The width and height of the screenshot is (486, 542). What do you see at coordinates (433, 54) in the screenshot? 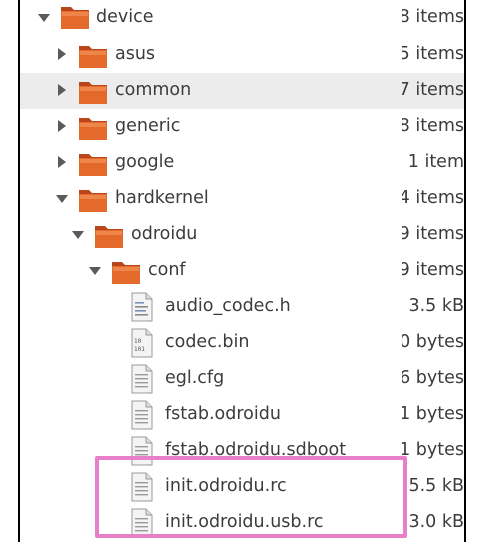
I see `tree-row-size: 5 items` at bounding box center [433, 54].